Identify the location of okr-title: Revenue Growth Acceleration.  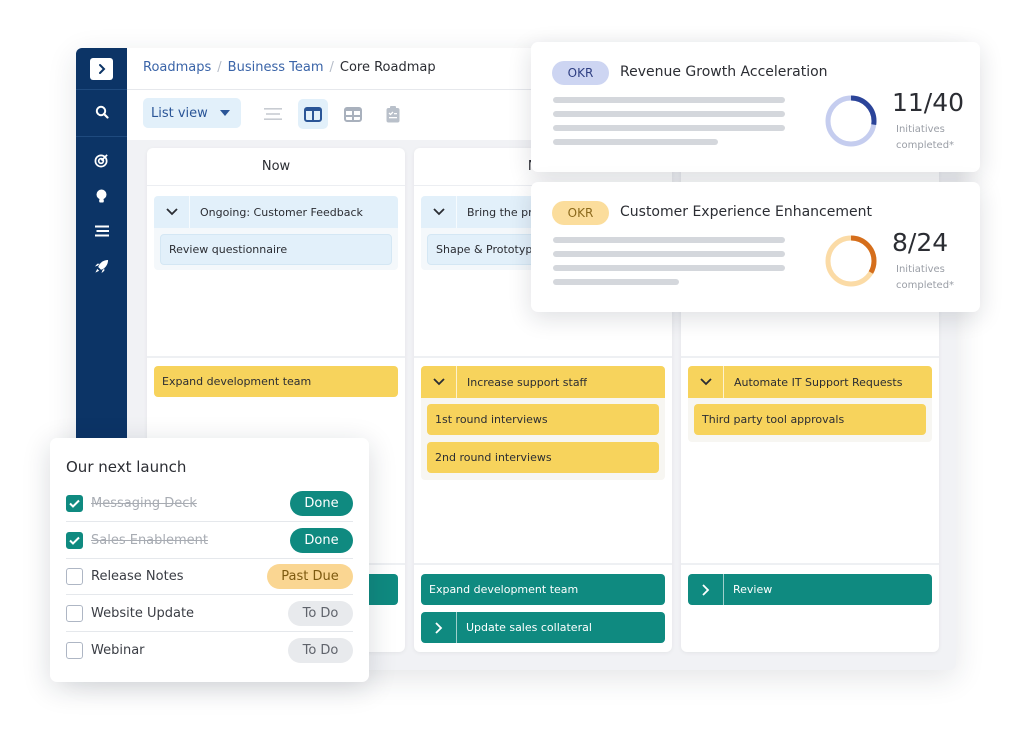
(724, 72).